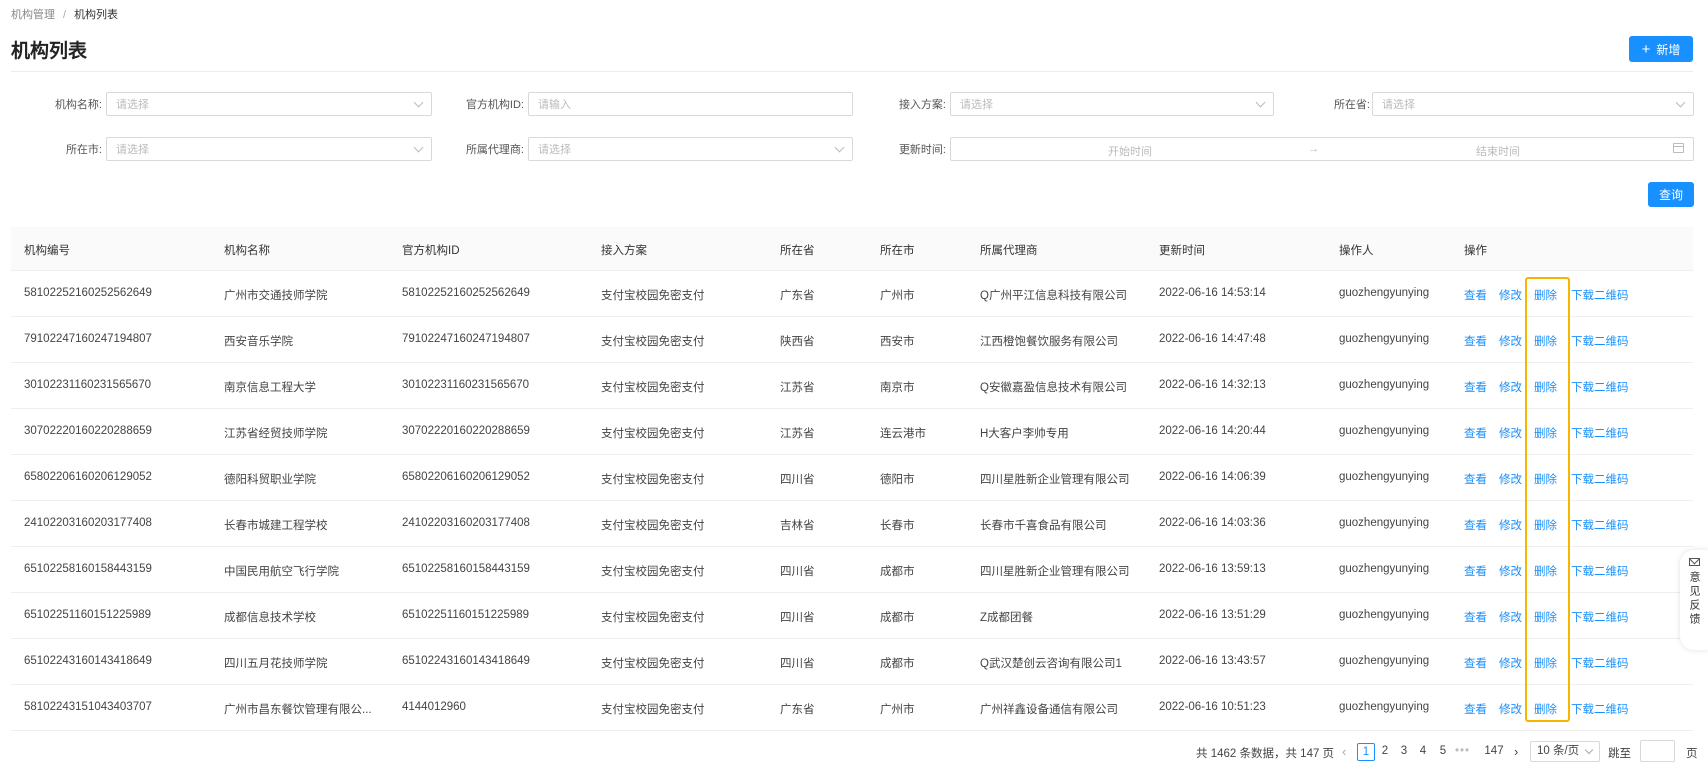 This screenshot has height=771, width=1708. I want to click on breadcrumb-parent: 机构管理, so click(33, 15).